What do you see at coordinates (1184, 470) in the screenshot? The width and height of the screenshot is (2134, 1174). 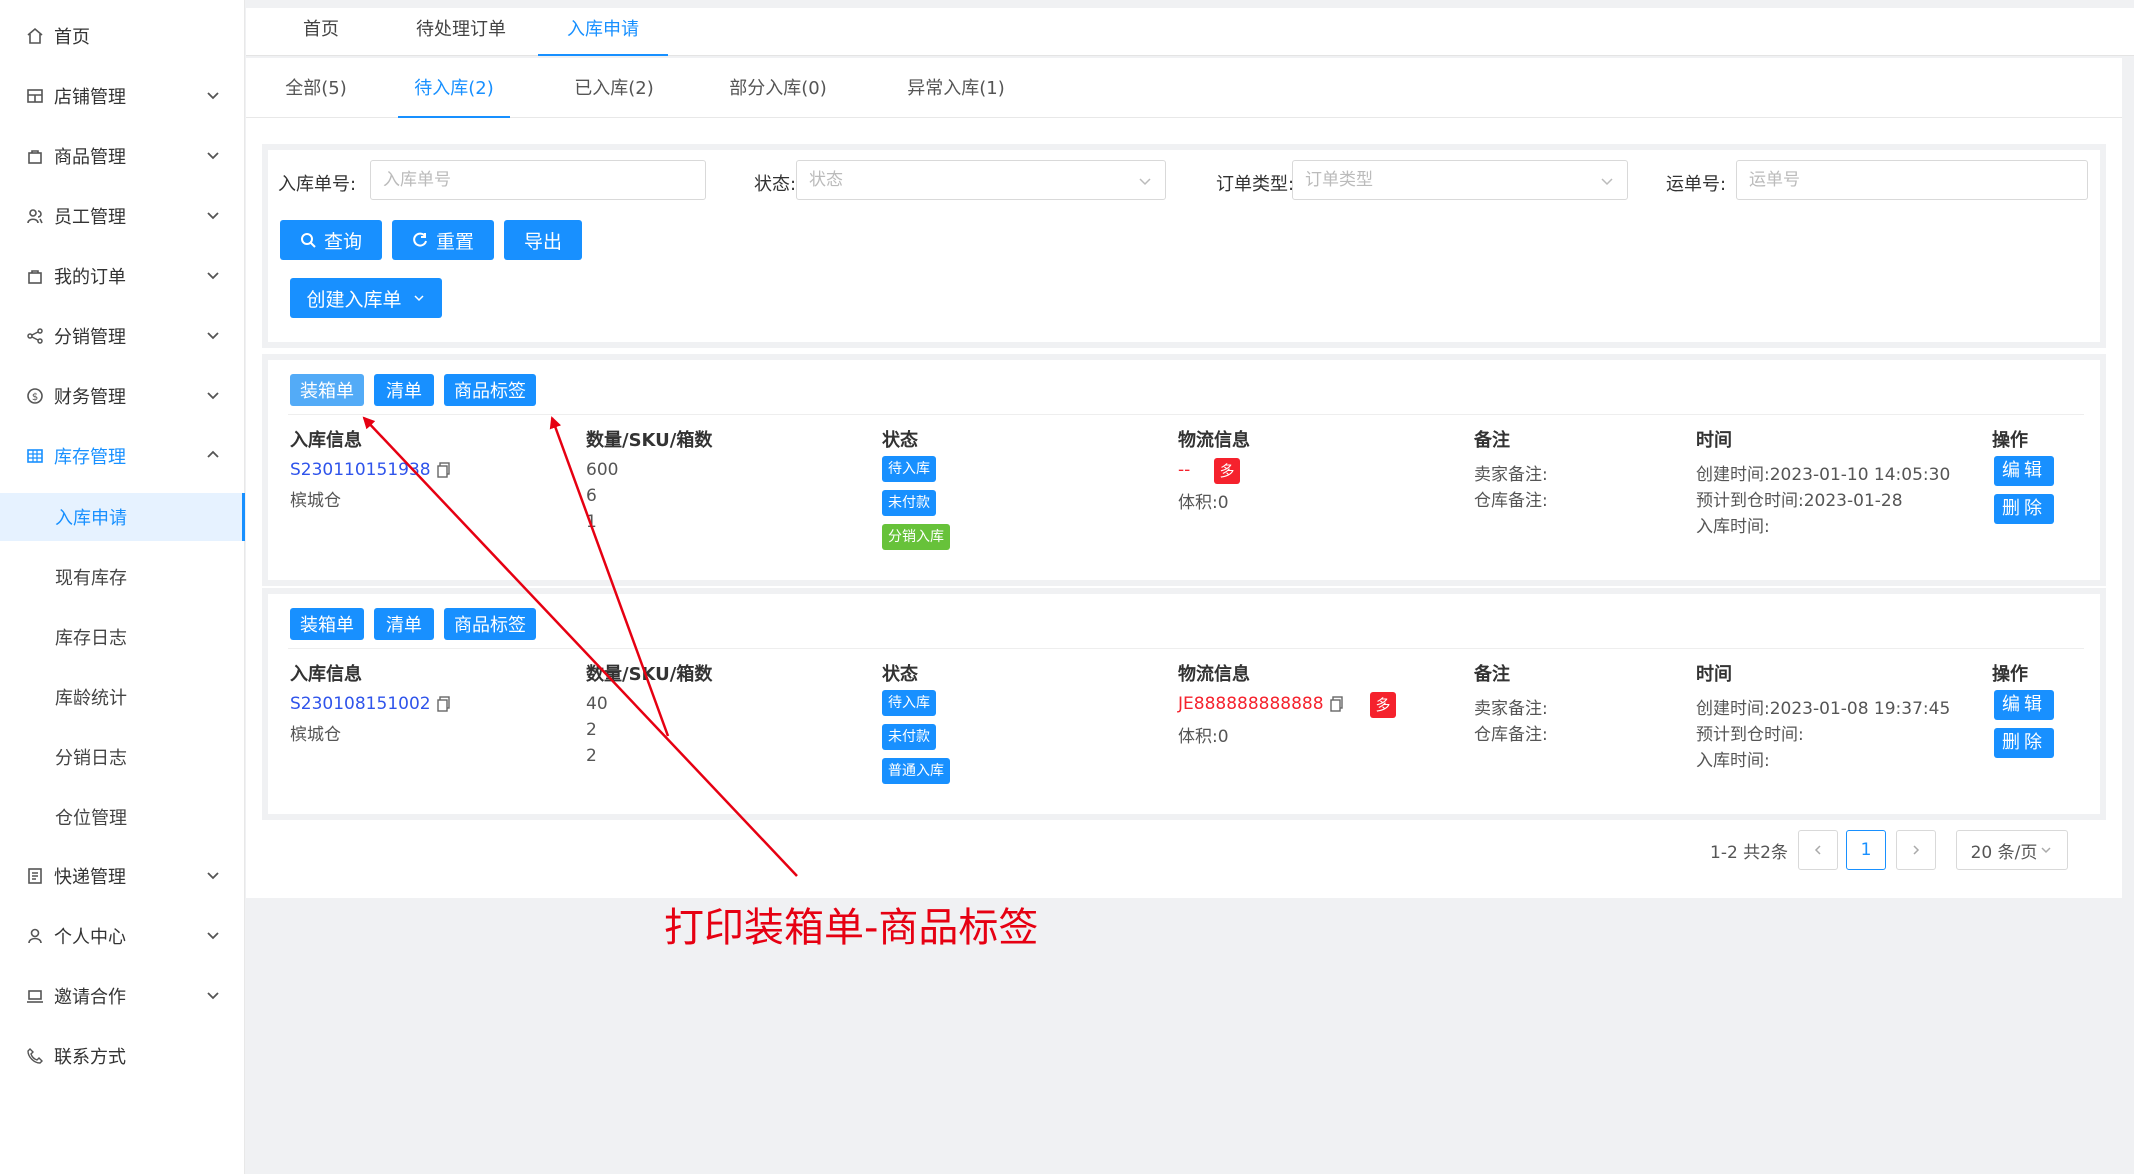 I see `tracking-number: --` at bounding box center [1184, 470].